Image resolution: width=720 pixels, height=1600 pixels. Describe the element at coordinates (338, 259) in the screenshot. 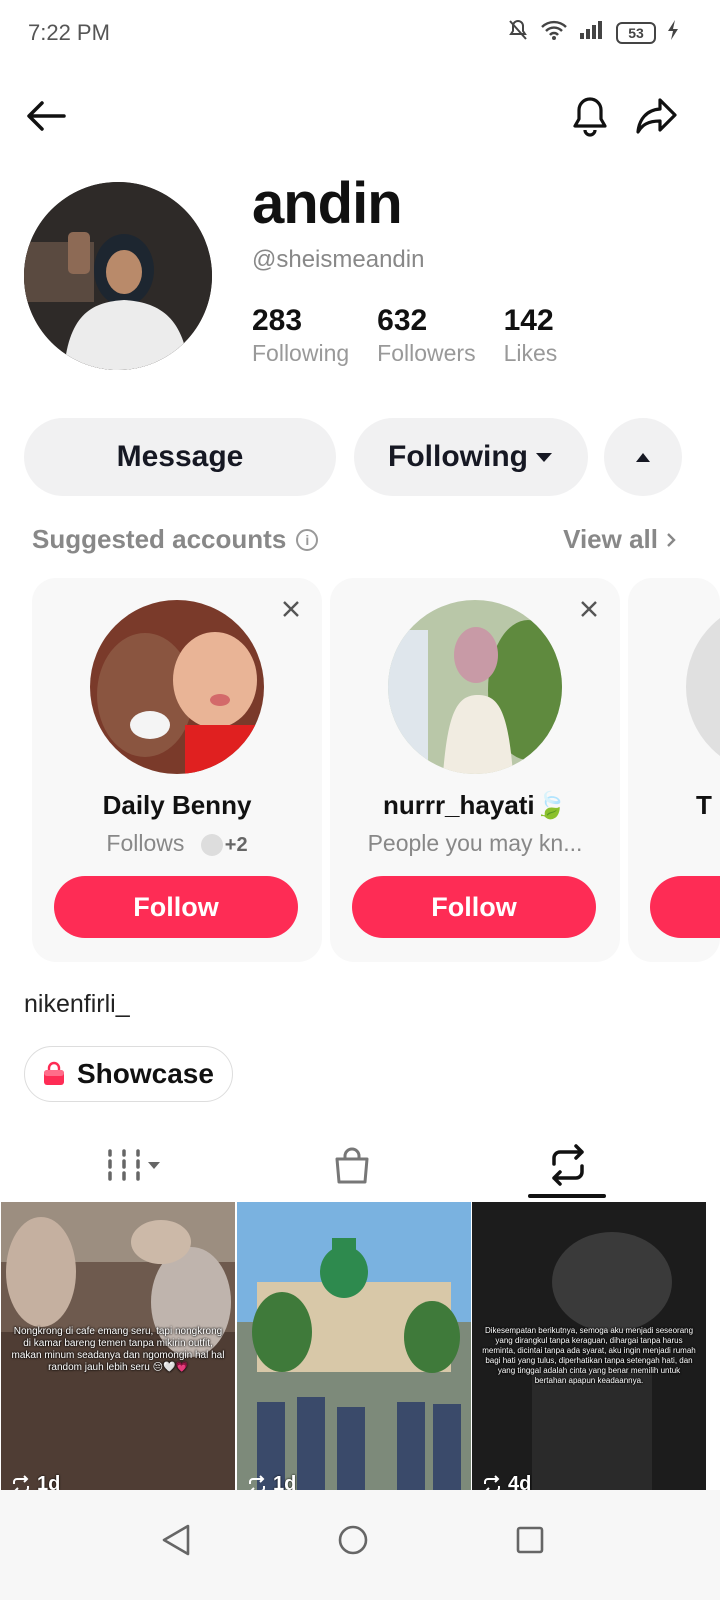

I see `username: @sheismeandin` at that location.